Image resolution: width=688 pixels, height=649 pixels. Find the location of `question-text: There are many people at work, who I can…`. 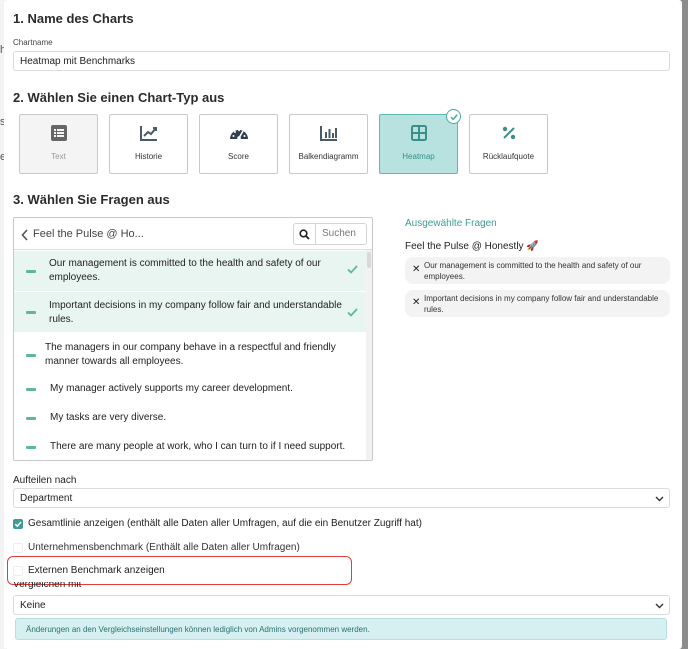

question-text: There are many people at work, who I can… is located at coordinates (198, 446).